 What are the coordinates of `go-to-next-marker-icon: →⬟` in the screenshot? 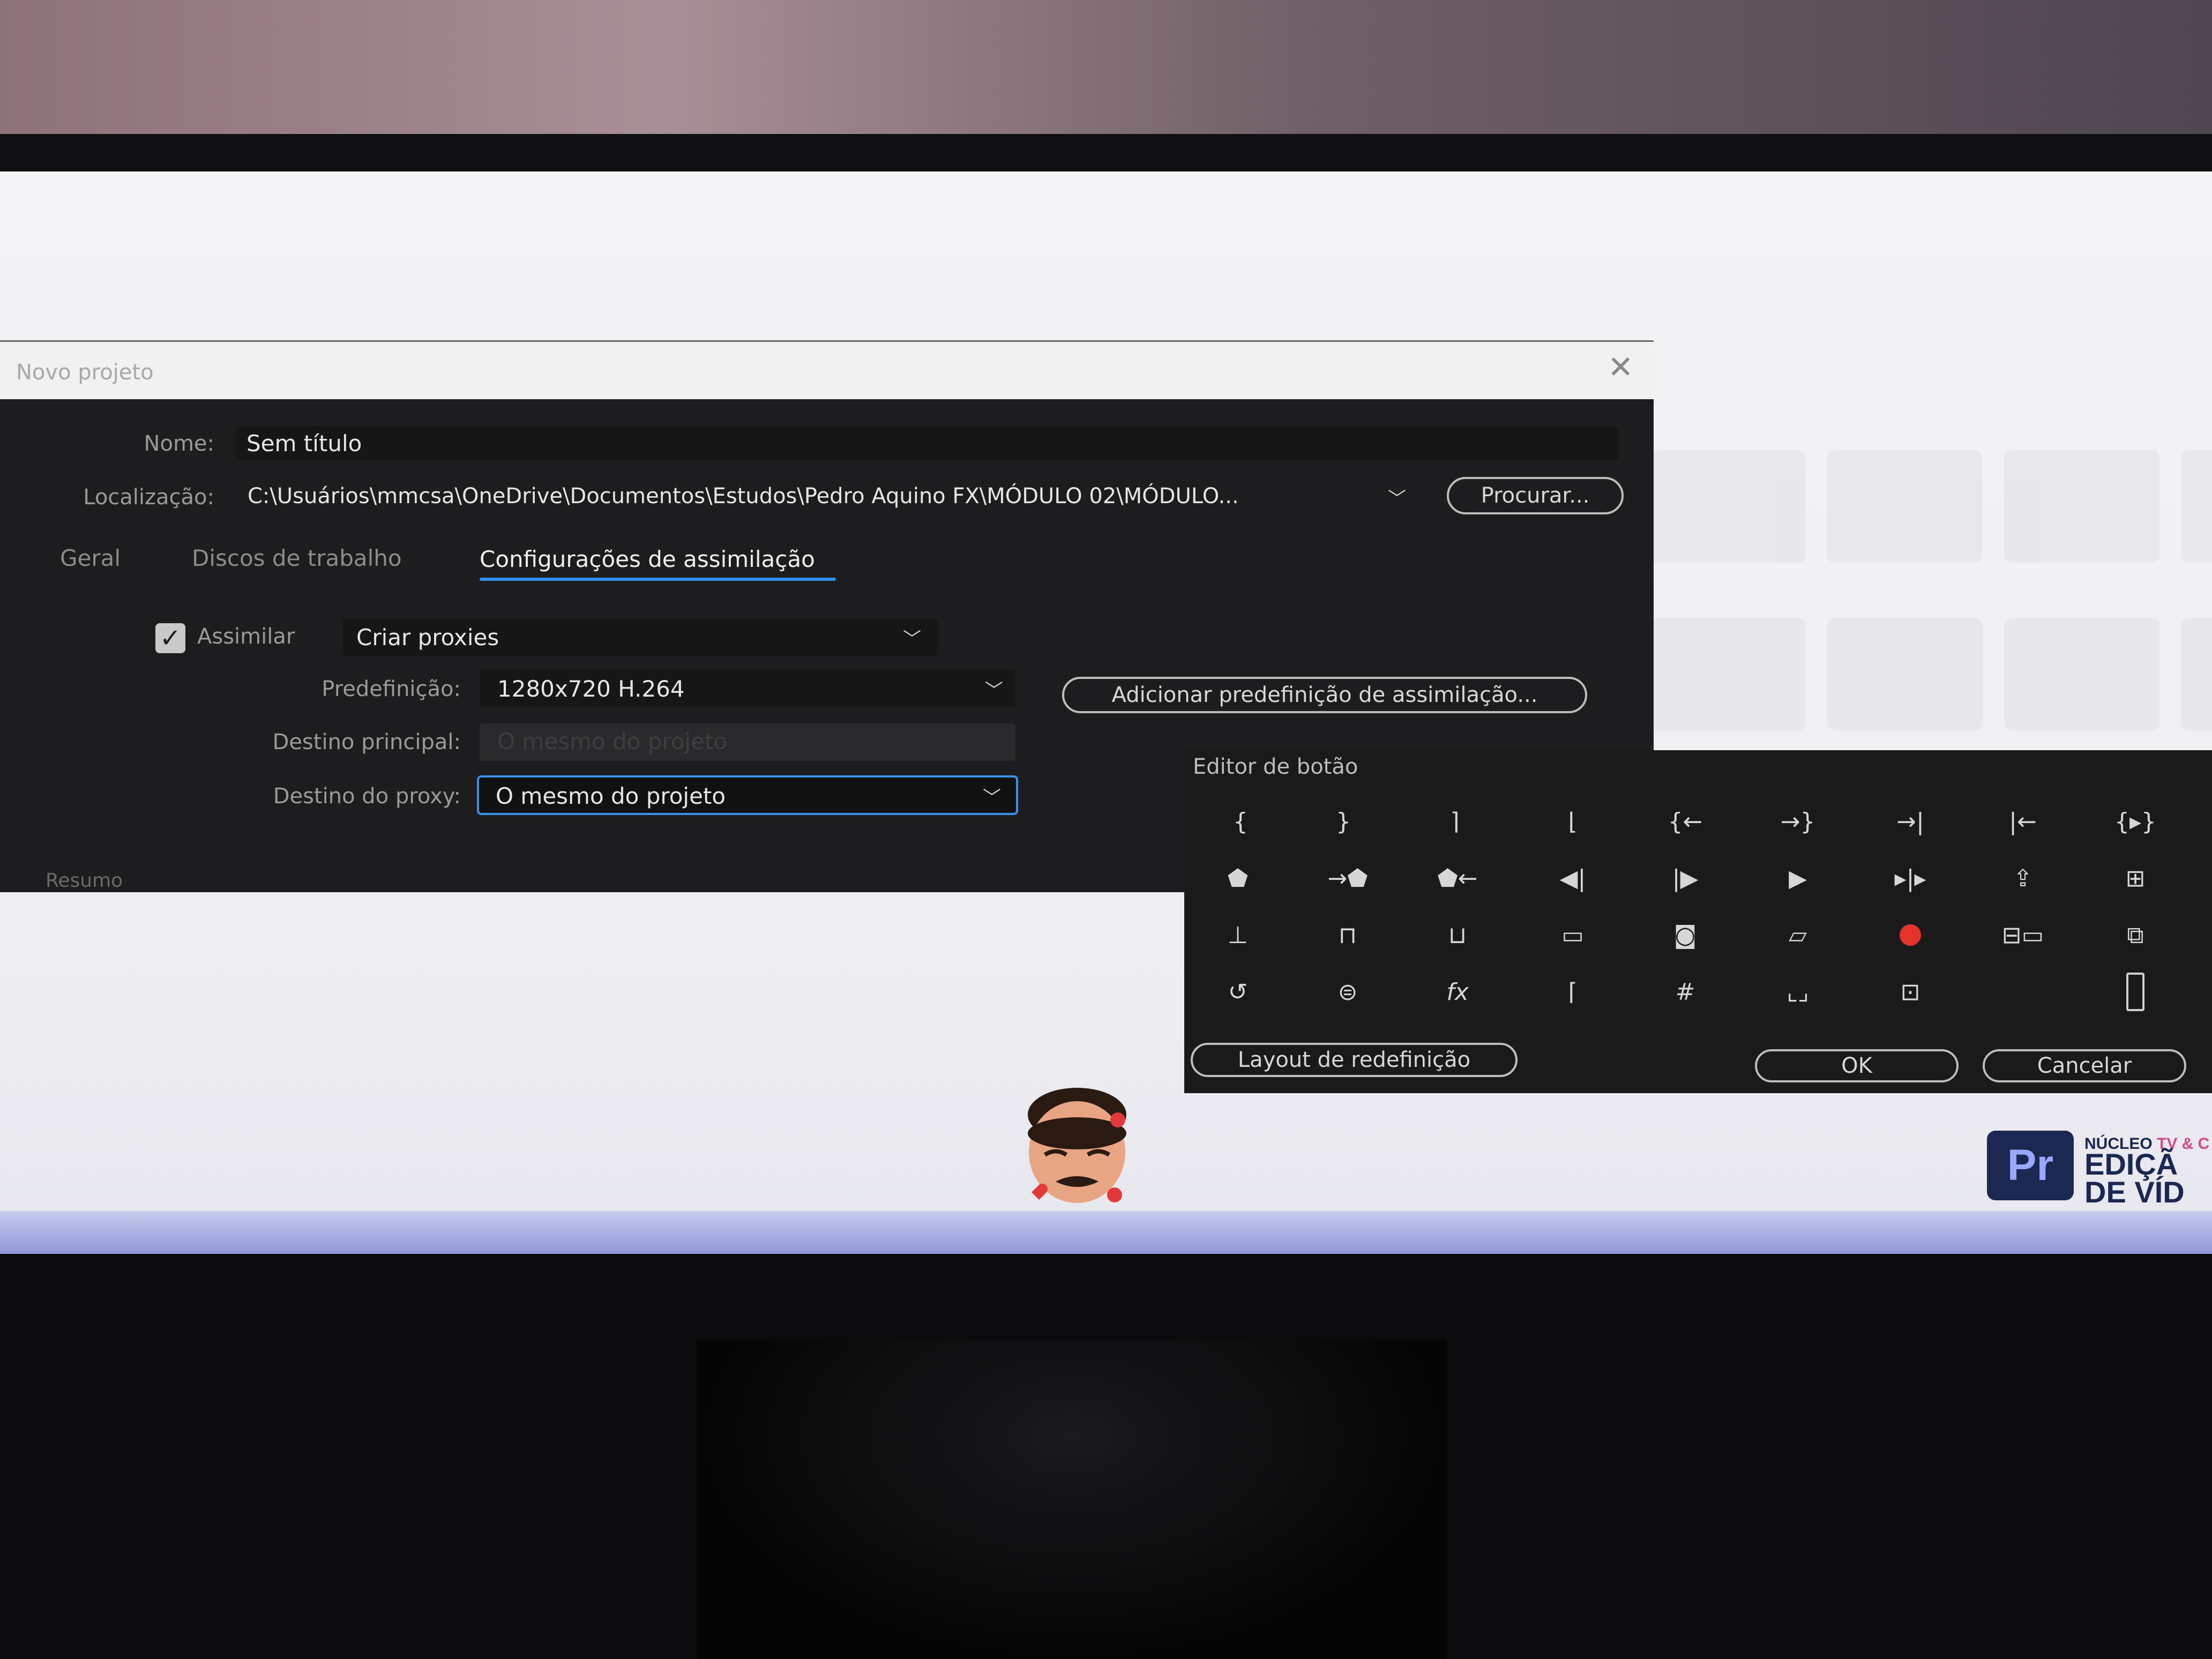 It's located at (1347, 878).